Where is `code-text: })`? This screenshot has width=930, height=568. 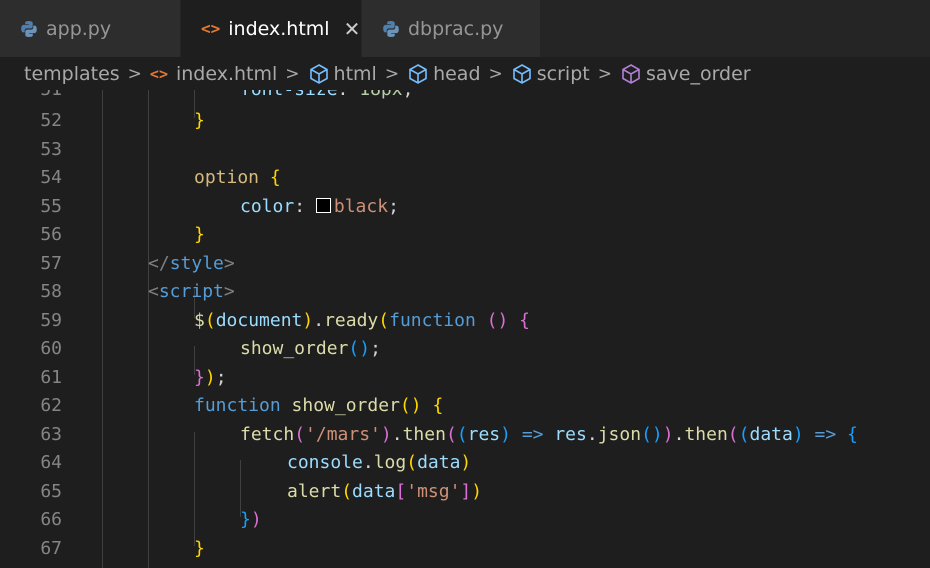
code-text: }) is located at coordinates (251, 520).